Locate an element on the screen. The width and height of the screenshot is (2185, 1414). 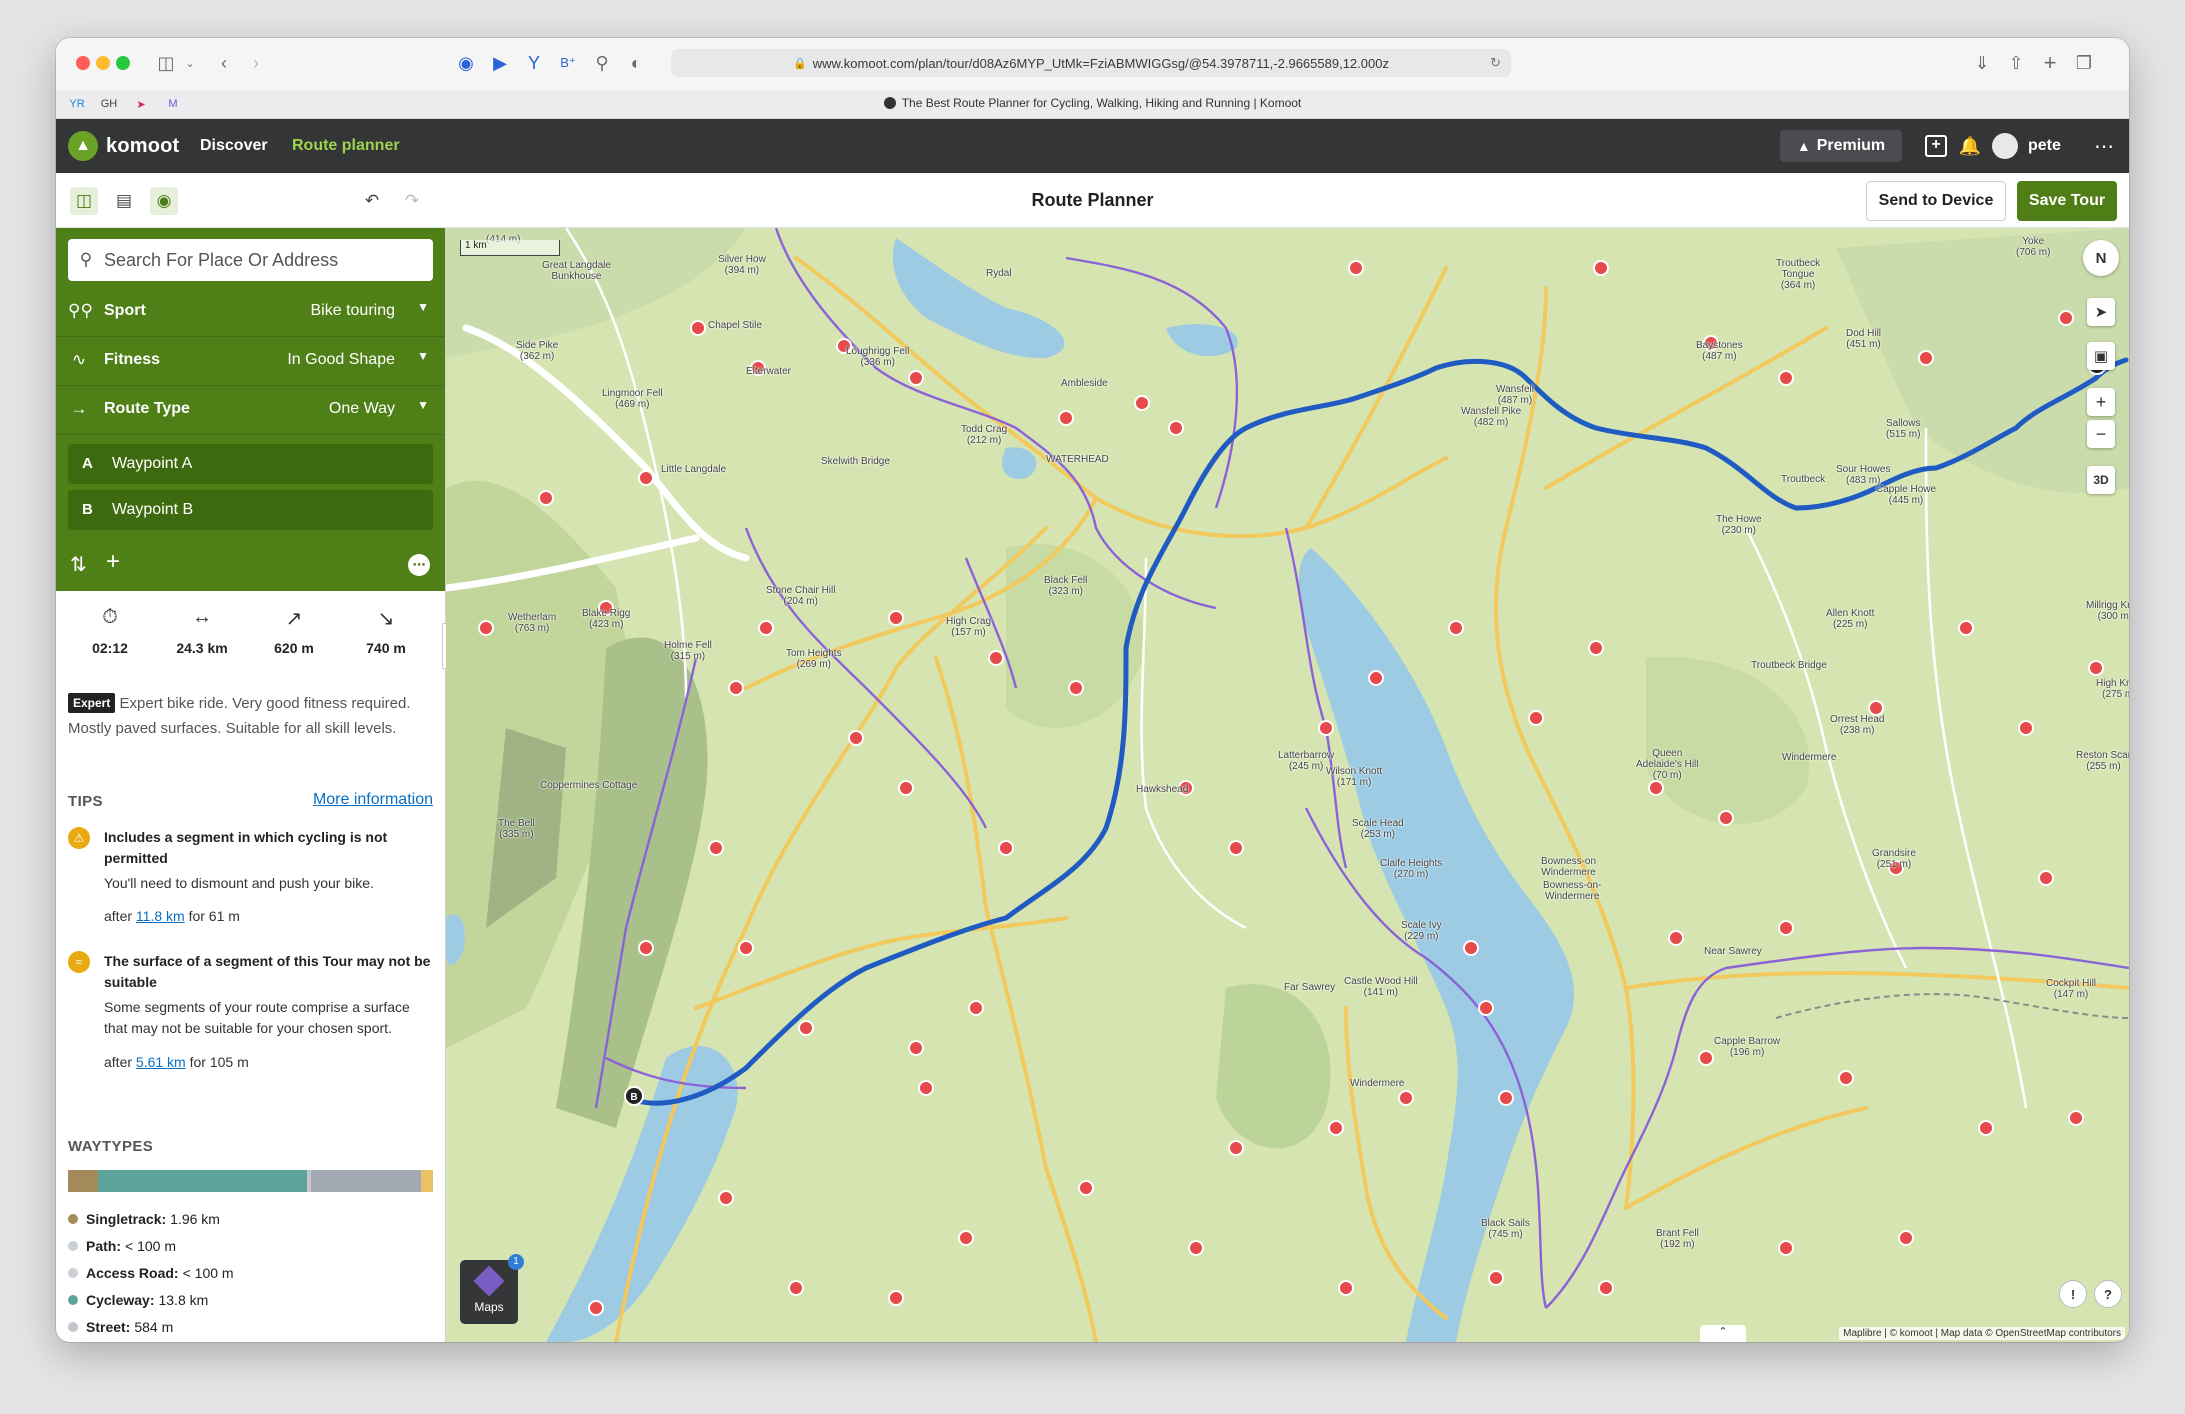
3d-toggle-button: 3D is located at coordinates (2101, 480).